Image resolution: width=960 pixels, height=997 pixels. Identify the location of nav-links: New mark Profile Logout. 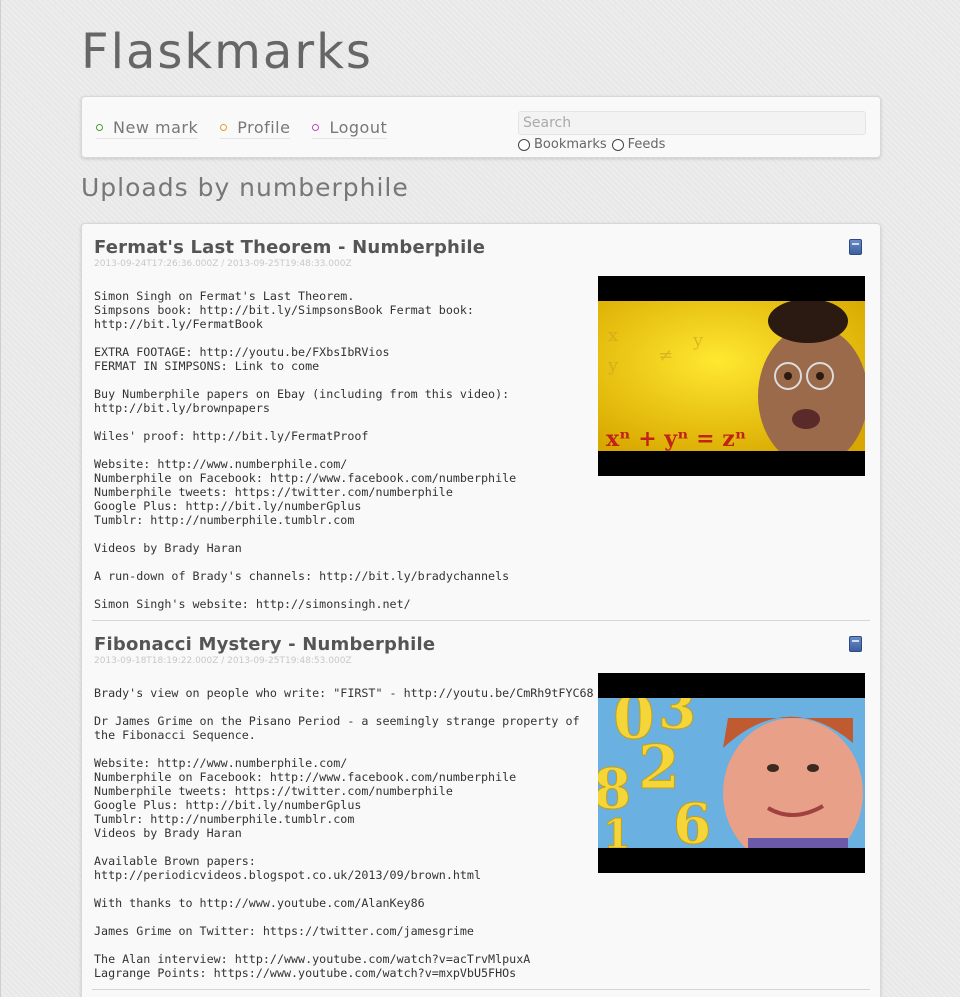
(252, 128).